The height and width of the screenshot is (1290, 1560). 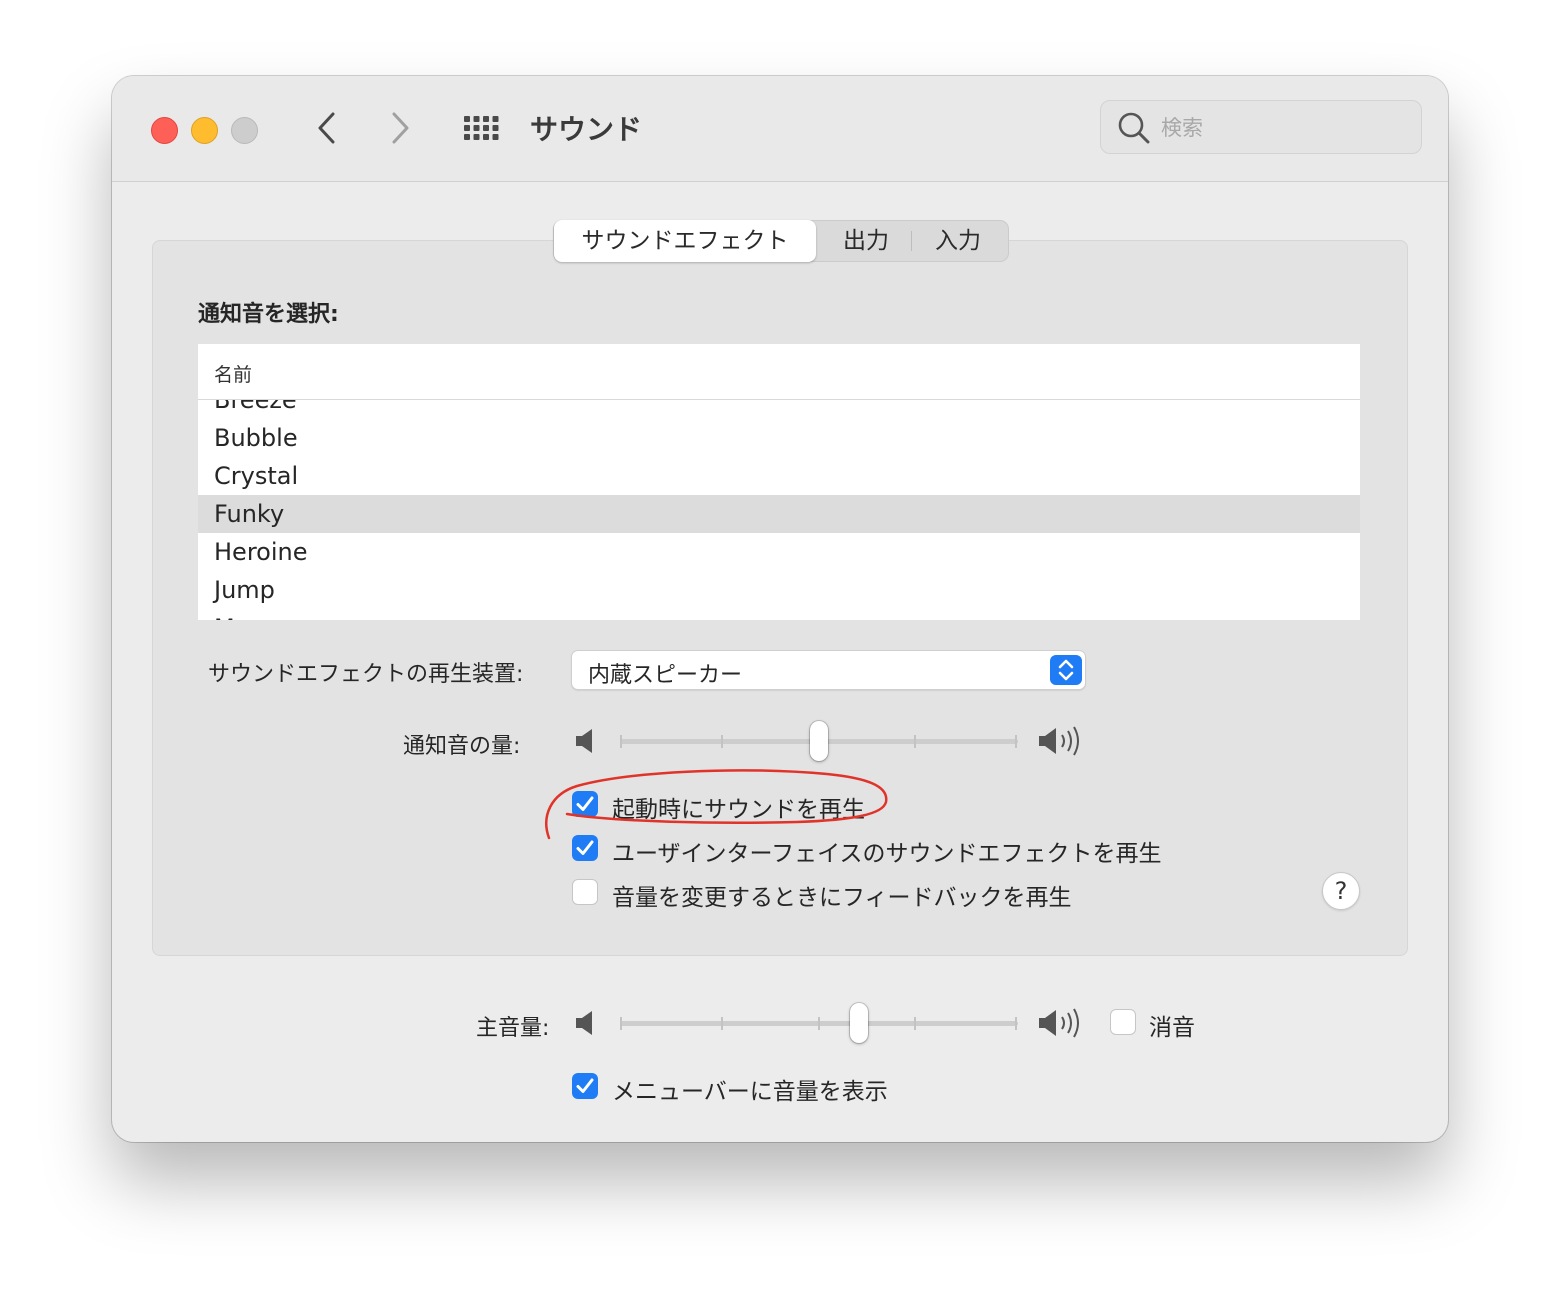 I want to click on volume-feedback-label: 音量を変更するときにフィードバックを再生, so click(x=842, y=898).